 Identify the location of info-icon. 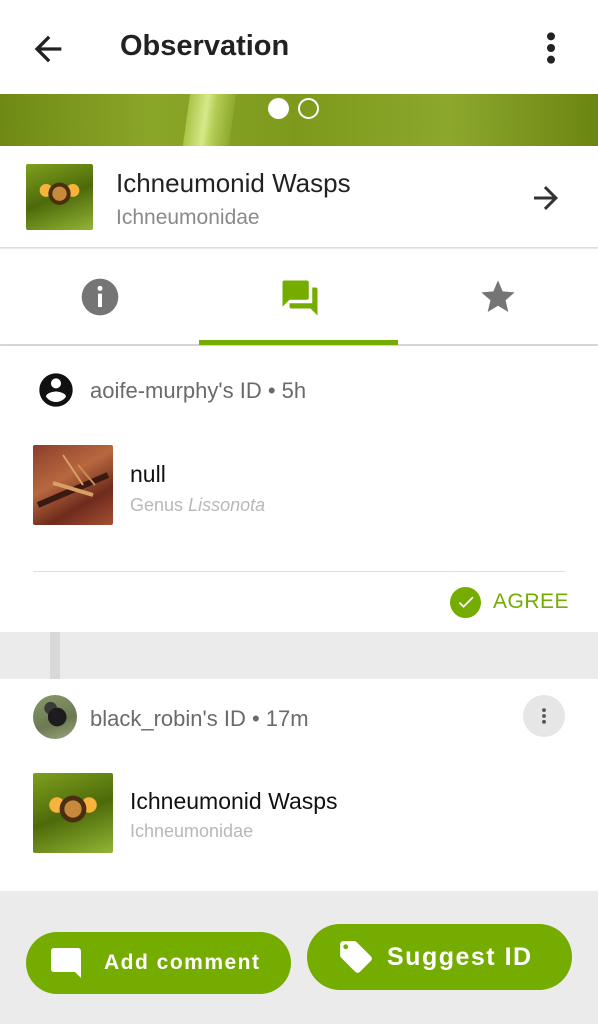
(100, 297).